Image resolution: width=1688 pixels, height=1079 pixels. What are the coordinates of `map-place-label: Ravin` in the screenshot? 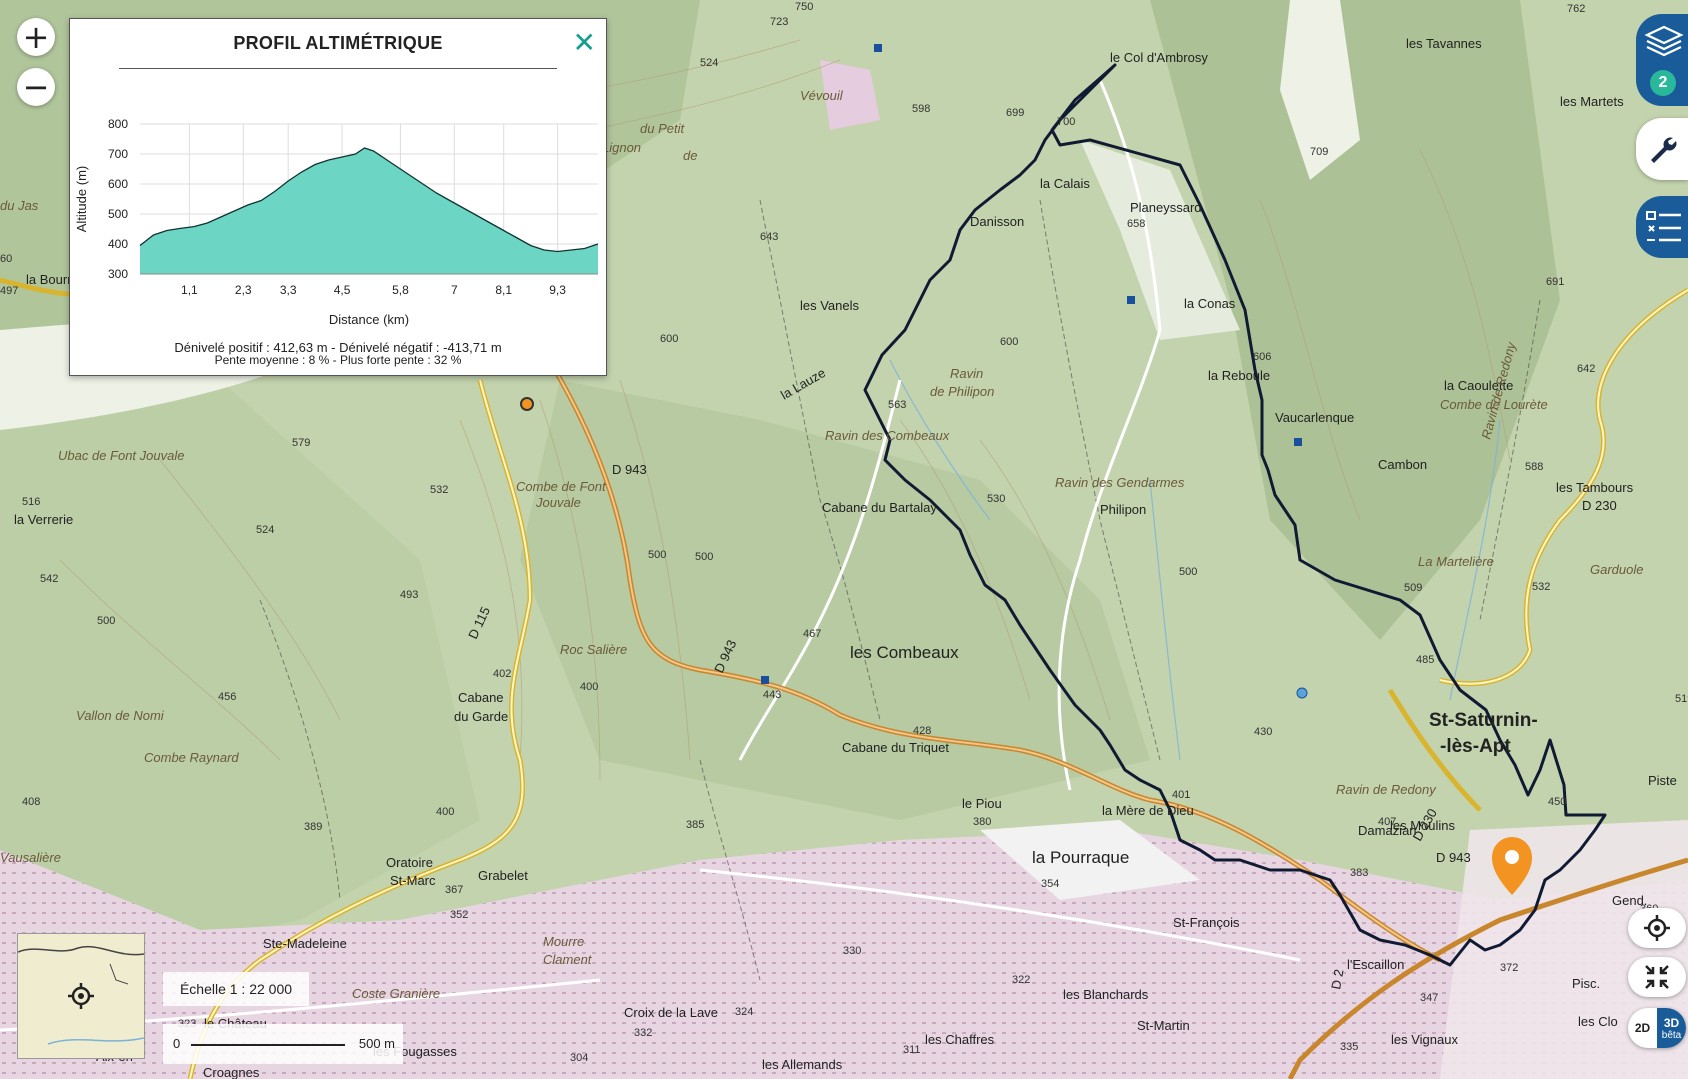 It's located at (966, 373).